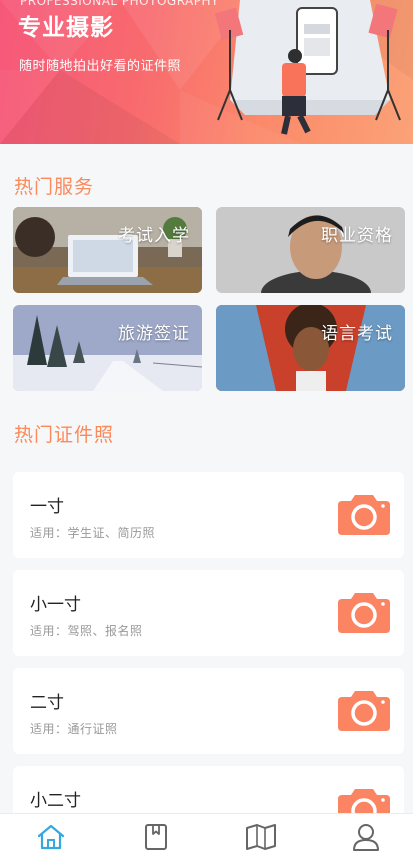  What do you see at coordinates (208, 711) in the screenshot?
I see `photo-size-card-2-inch: 二寸 适用：通行证照` at bounding box center [208, 711].